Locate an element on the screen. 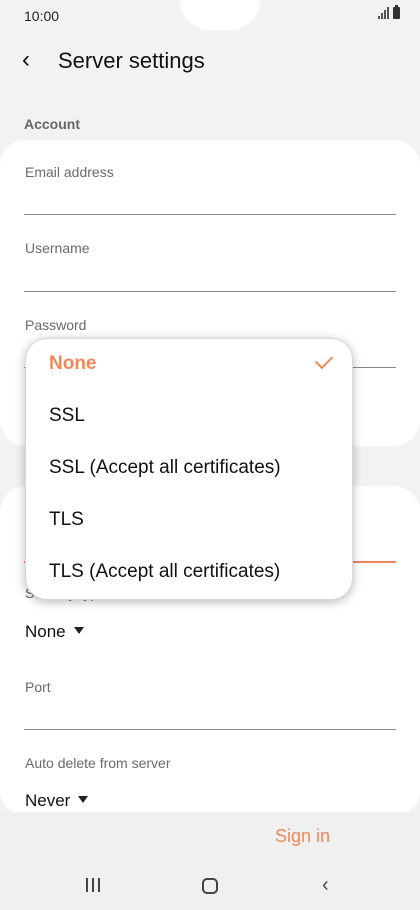 The image size is (420, 910). signal-icon is located at coordinates (383, 13).